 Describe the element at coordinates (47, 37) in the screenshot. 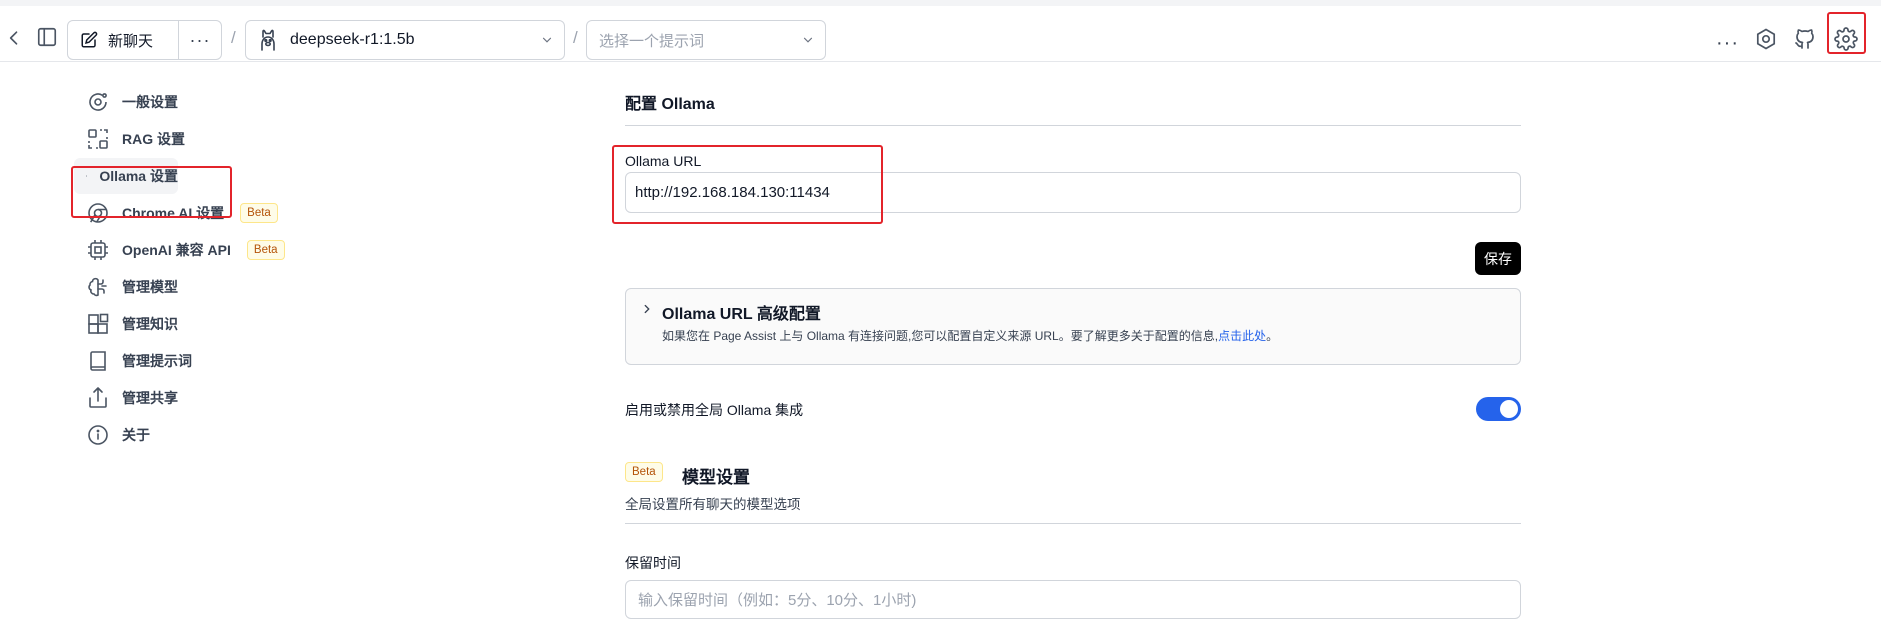

I see `sidebar-toggle-icon` at that location.